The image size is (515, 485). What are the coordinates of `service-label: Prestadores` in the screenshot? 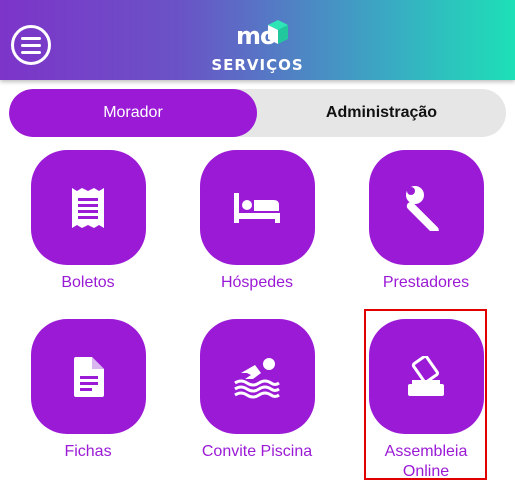 It's located at (426, 282).